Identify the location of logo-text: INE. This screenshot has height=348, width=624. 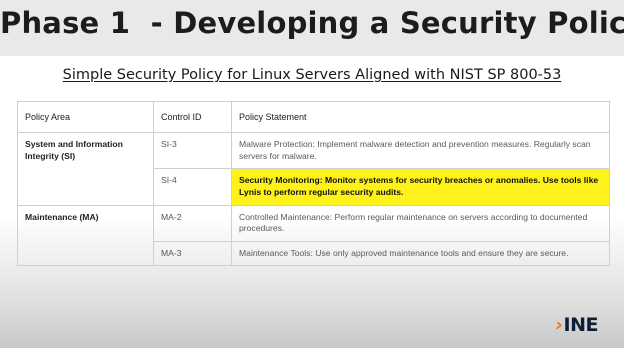
(581, 325).